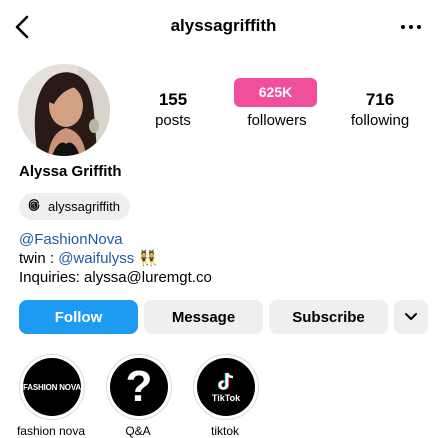  I want to click on highlight-fashion-nova: FASHION NOVA, so click(52, 387).